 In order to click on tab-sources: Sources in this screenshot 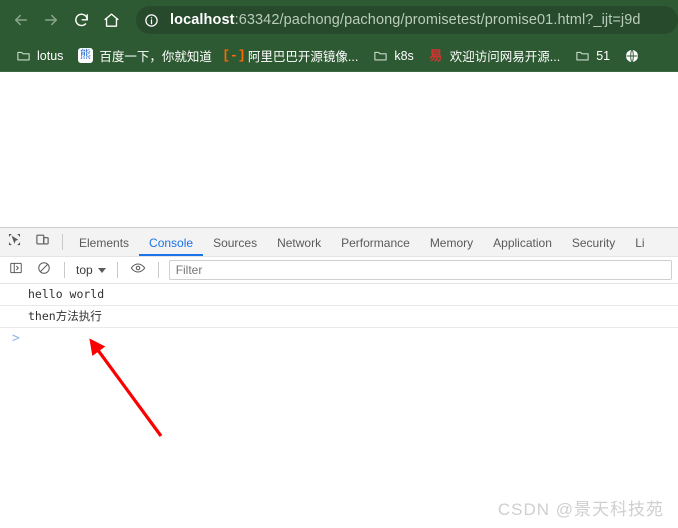, I will do `click(235, 242)`.